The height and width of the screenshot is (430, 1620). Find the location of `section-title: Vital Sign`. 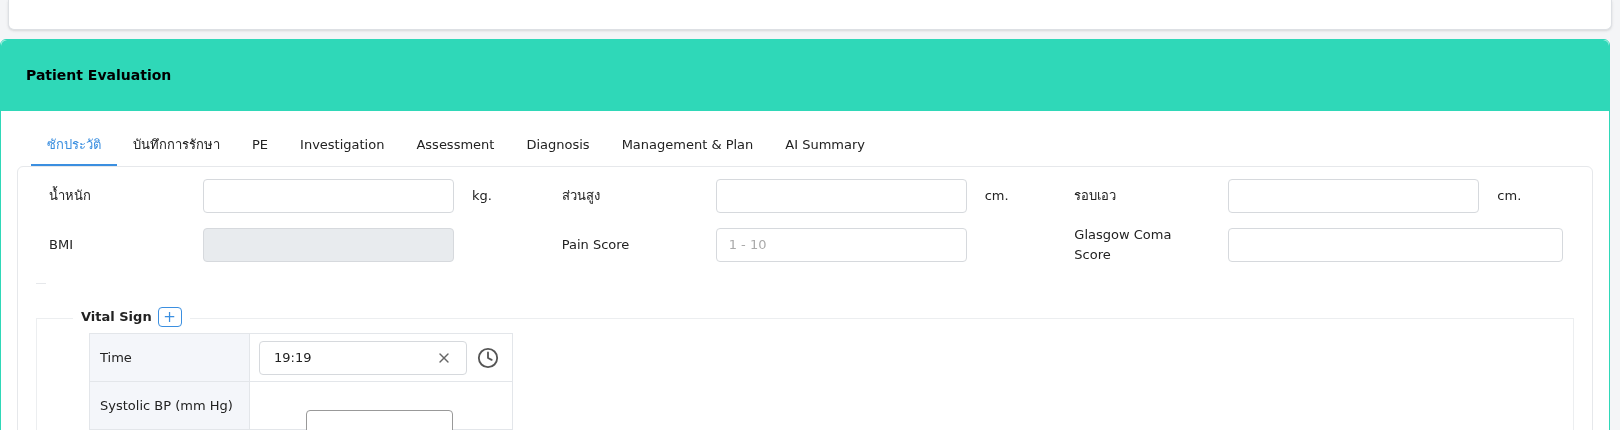

section-title: Vital Sign is located at coordinates (116, 317).